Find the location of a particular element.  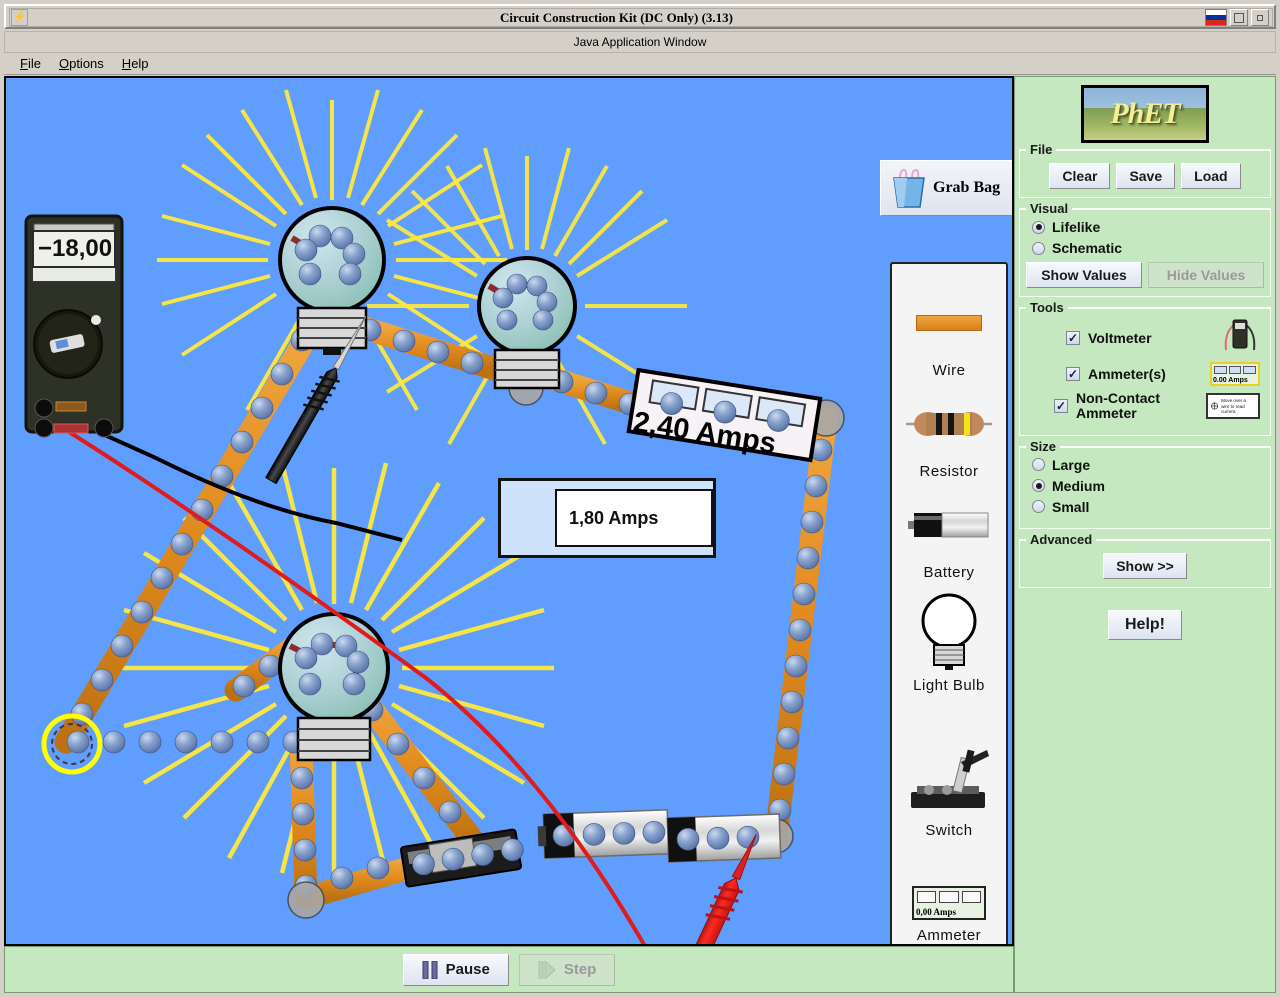

toolbox-label-battery: Battery is located at coordinates (949, 572).